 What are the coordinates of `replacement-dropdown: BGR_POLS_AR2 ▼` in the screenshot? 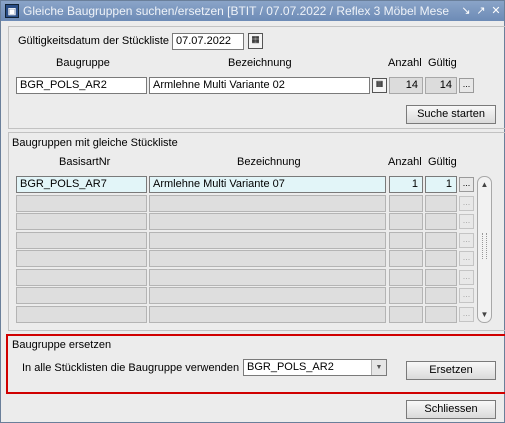 It's located at (315, 367).